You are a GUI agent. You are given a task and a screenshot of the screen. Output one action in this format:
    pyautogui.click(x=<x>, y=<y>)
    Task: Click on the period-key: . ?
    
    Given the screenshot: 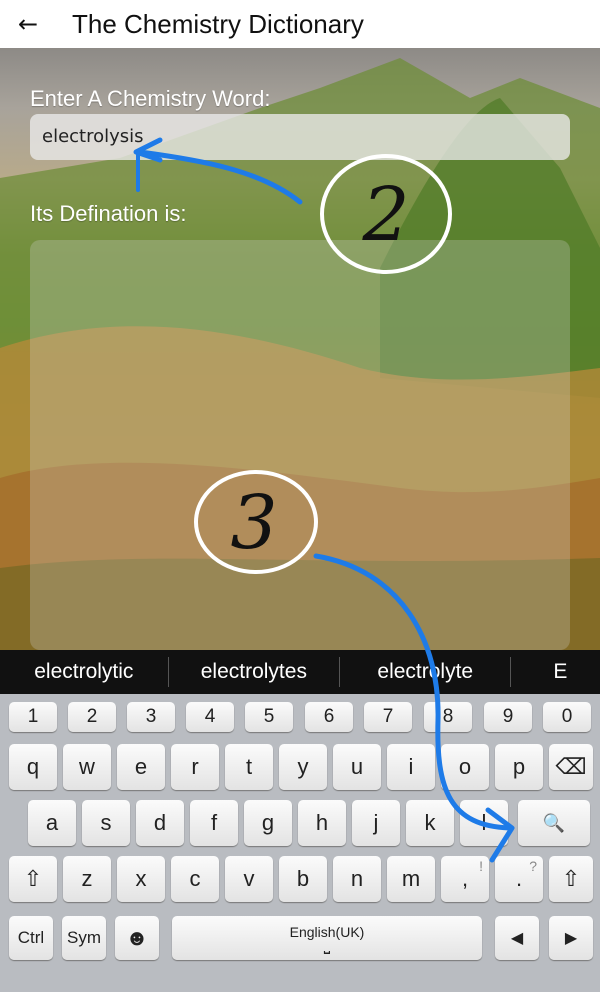 What is the action you would take?
    pyautogui.click(x=519, y=879)
    